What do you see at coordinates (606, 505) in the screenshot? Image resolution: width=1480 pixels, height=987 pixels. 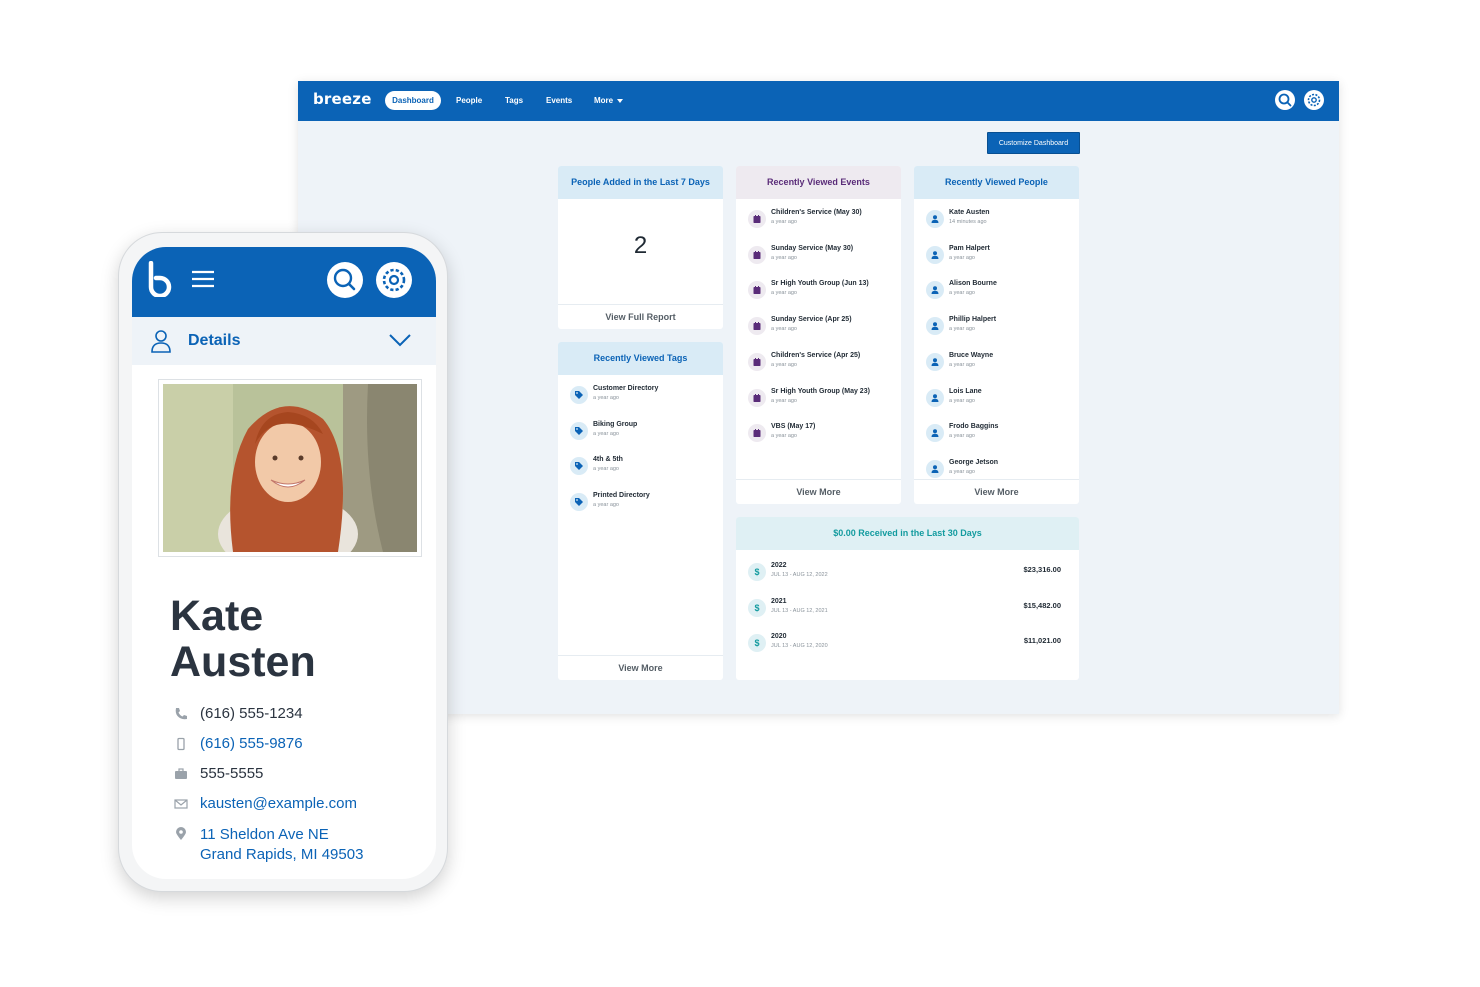 I see `tag-list-item-time: a year ago` at bounding box center [606, 505].